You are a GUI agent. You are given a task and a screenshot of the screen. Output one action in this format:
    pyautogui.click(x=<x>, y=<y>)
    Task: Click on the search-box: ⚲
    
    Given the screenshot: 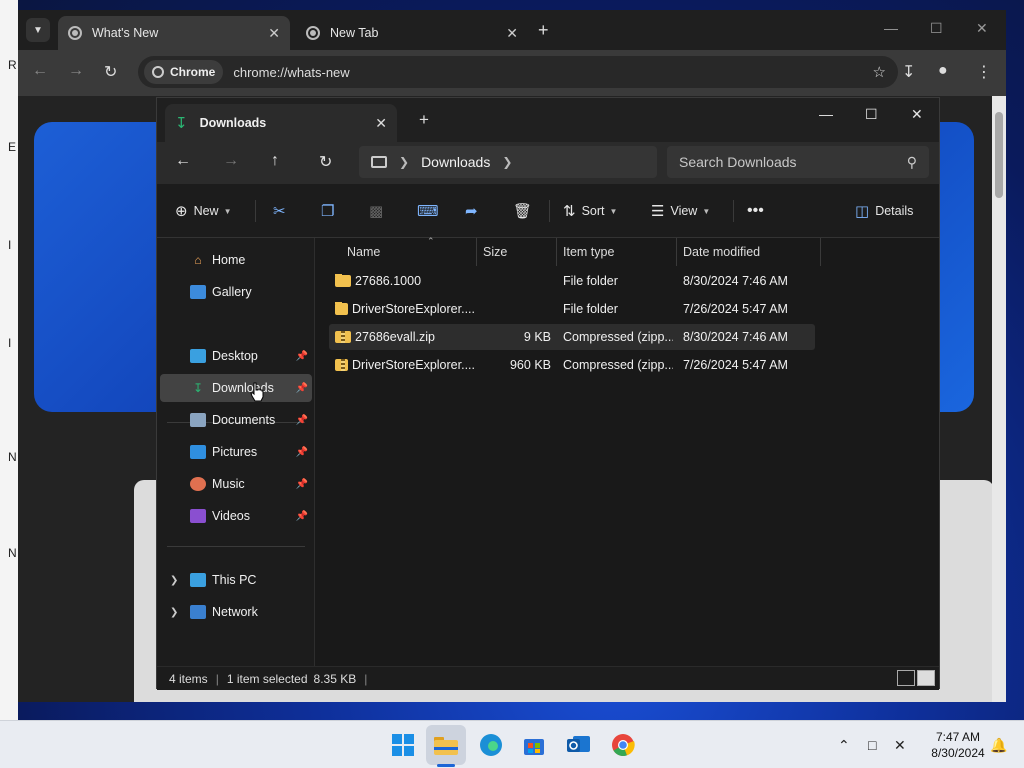 What is the action you would take?
    pyautogui.click(x=798, y=162)
    